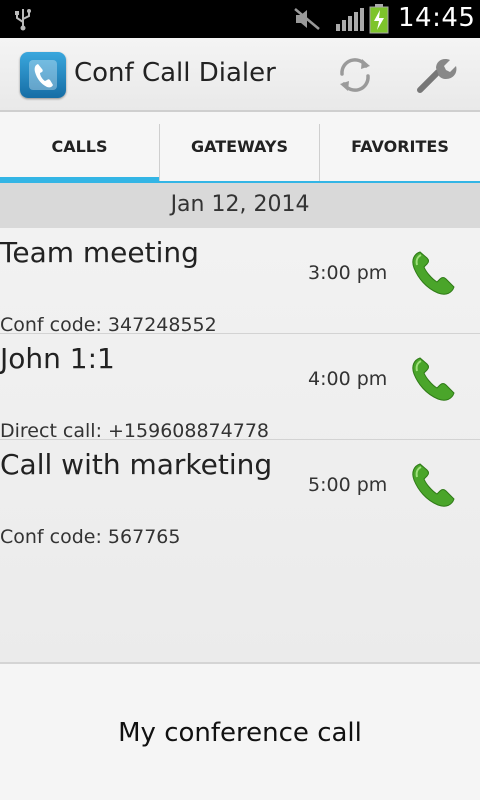 The image size is (480, 800). What do you see at coordinates (348, 379) in the screenshot?
I see `call-time: 4:00 pm` at bounding box center [348, 379].